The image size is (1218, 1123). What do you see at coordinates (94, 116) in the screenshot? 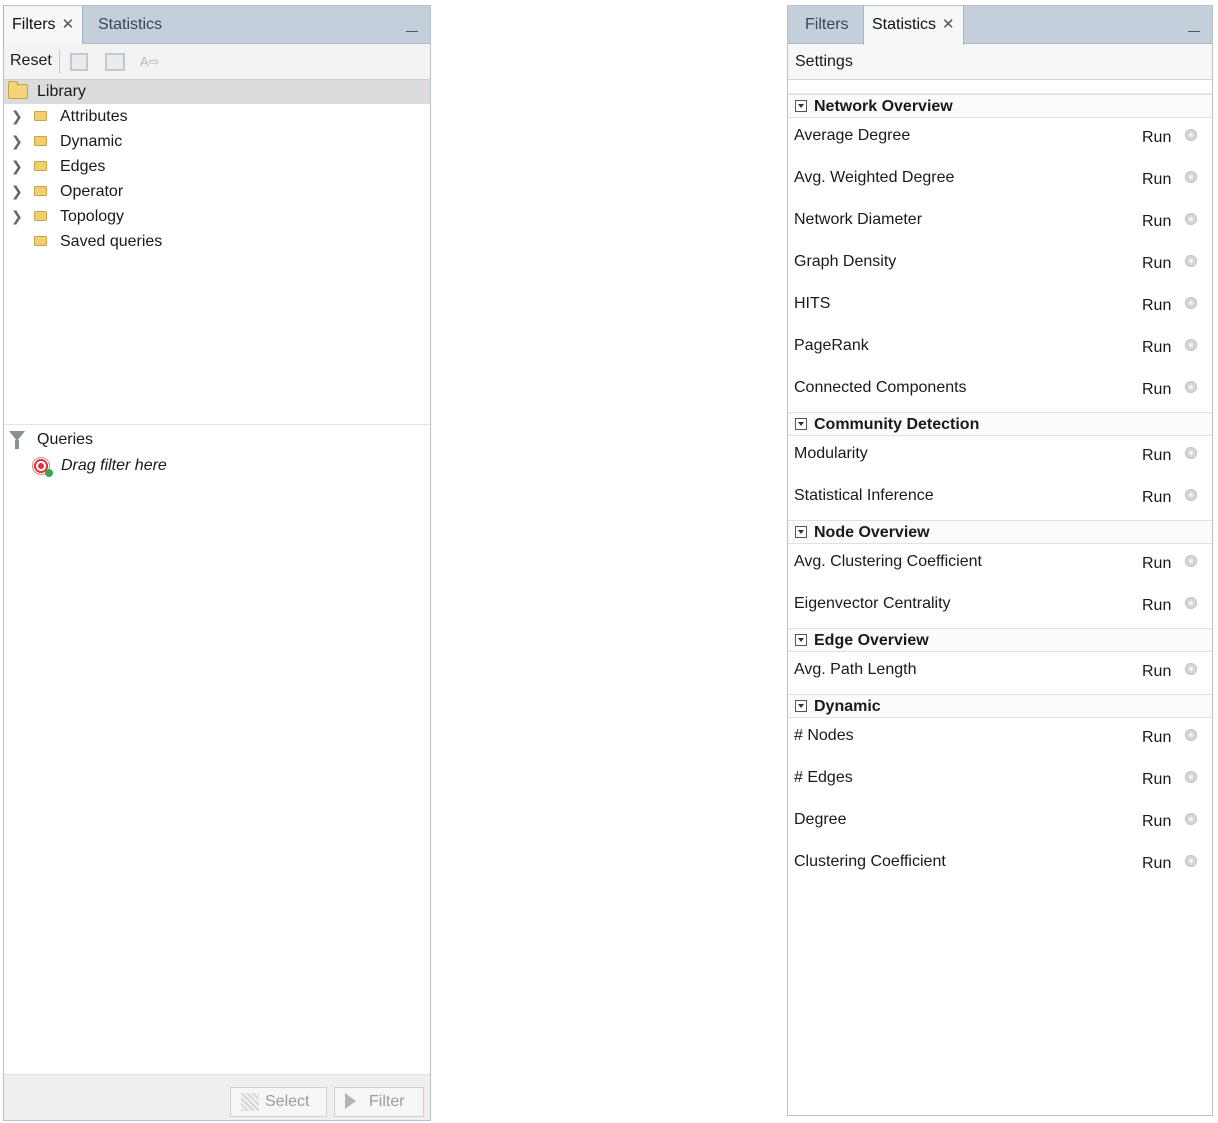
I see `tree-item-label: Attributes` at bounding box center [94, 116].